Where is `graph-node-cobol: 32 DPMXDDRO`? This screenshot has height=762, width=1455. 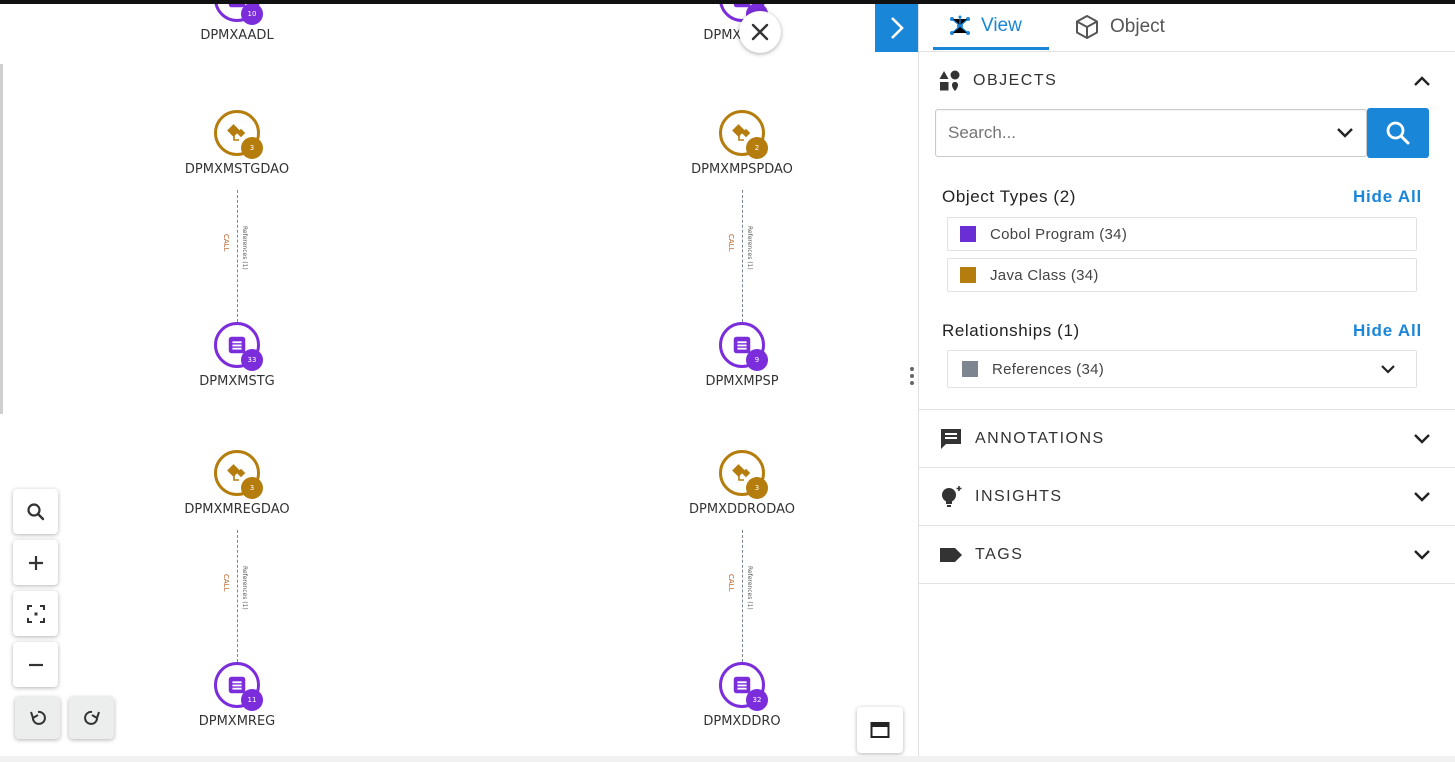 graph-node-cobol: 32 DPMXDDRO is located at coordinates (742, 695).